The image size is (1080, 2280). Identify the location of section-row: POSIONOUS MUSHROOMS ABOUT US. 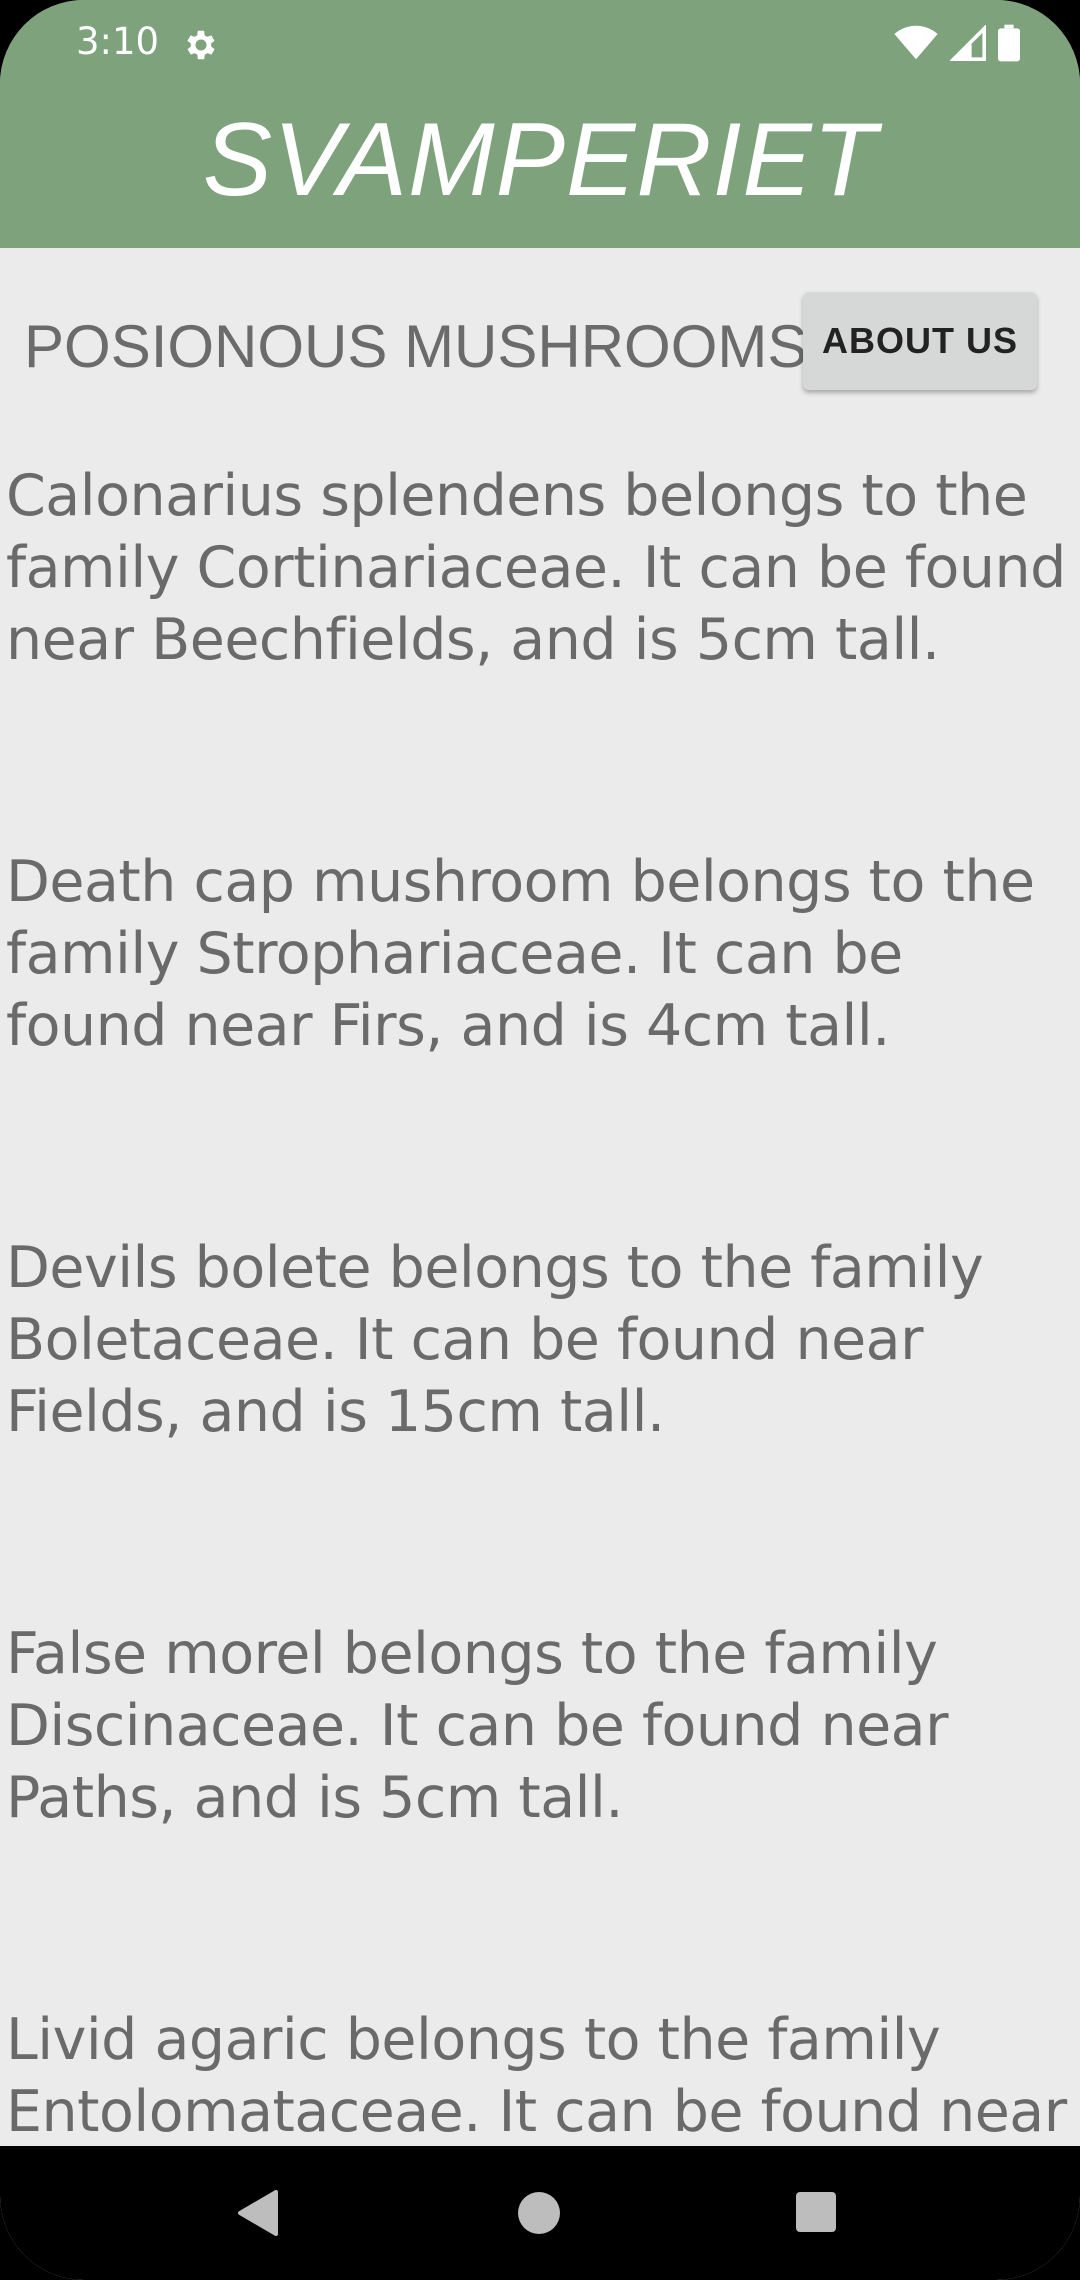
(540, 345).